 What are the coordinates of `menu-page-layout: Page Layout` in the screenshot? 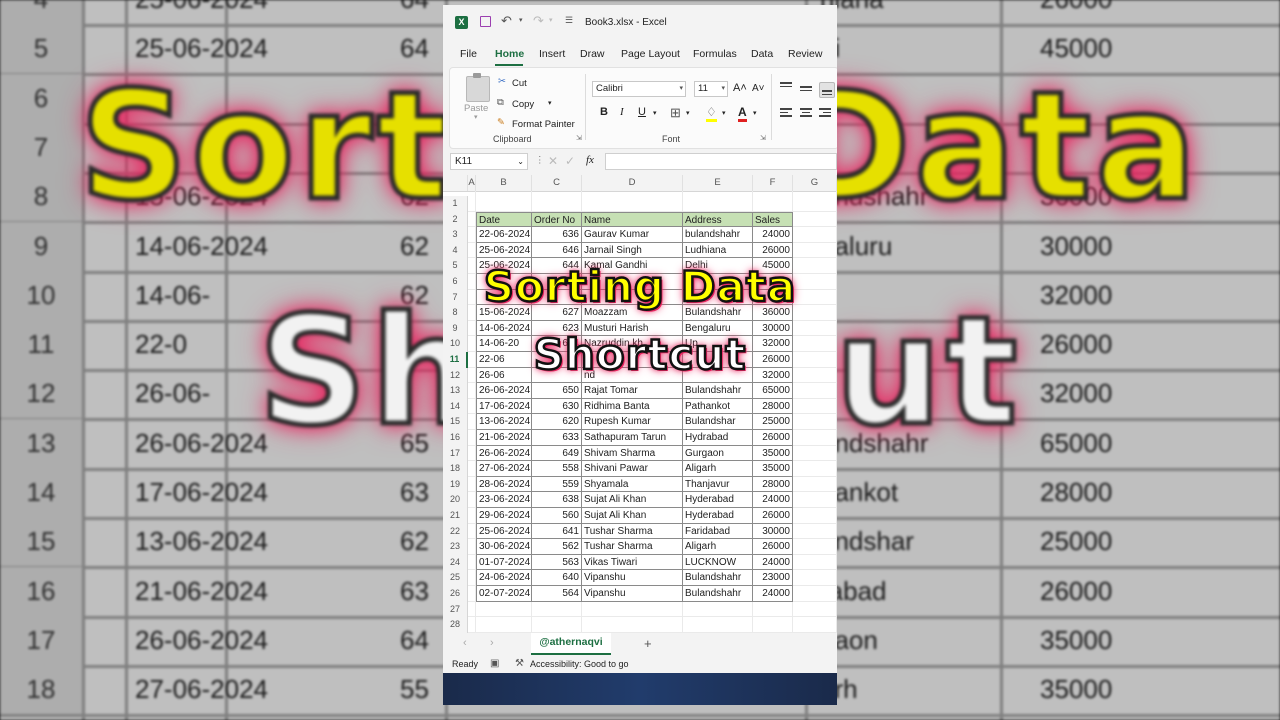 It's located at (650, 54).